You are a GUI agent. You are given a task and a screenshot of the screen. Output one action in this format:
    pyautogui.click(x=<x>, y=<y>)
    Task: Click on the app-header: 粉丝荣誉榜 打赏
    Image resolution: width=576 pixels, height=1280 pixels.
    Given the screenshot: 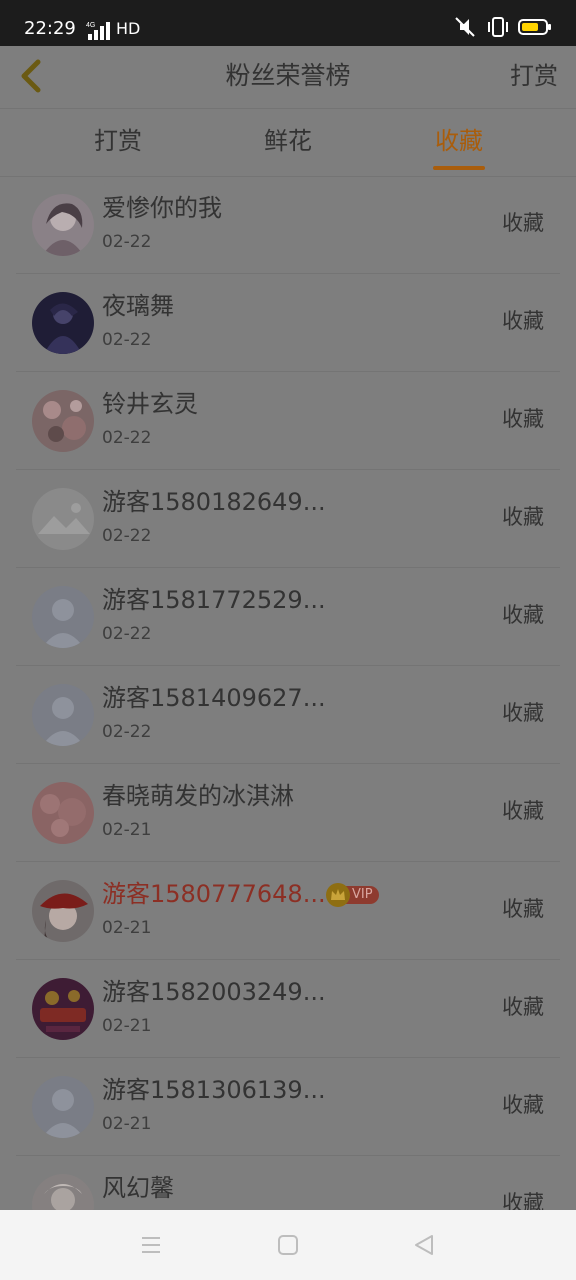 What is the action you would take?
    pyautogui.click(x=288, y=77)
    